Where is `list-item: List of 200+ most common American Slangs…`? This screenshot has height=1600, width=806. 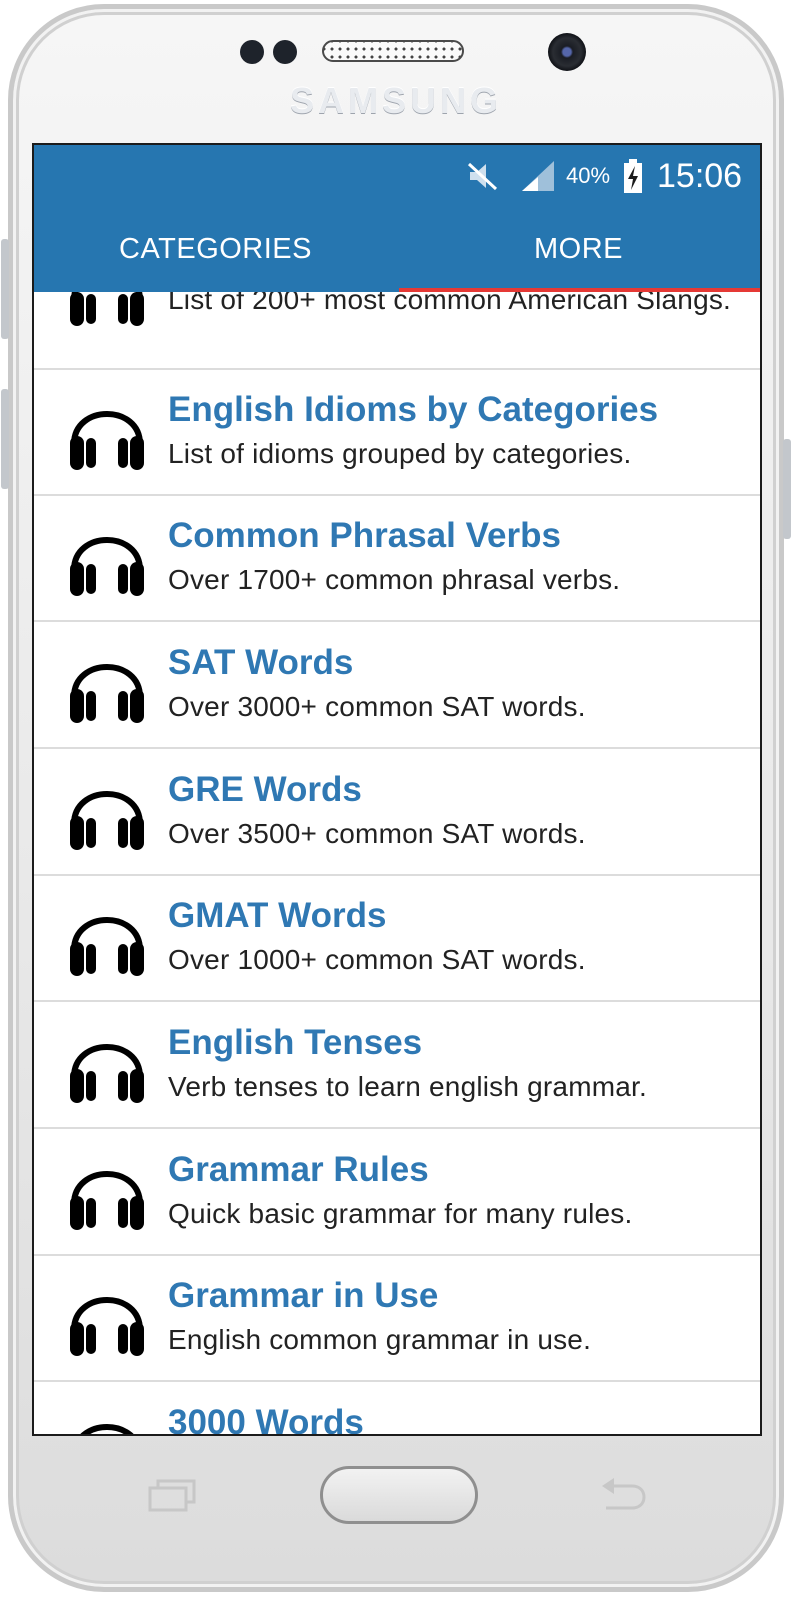 list-item: List of 200+ most common American Slangs… is located at coordinates (397, 331).